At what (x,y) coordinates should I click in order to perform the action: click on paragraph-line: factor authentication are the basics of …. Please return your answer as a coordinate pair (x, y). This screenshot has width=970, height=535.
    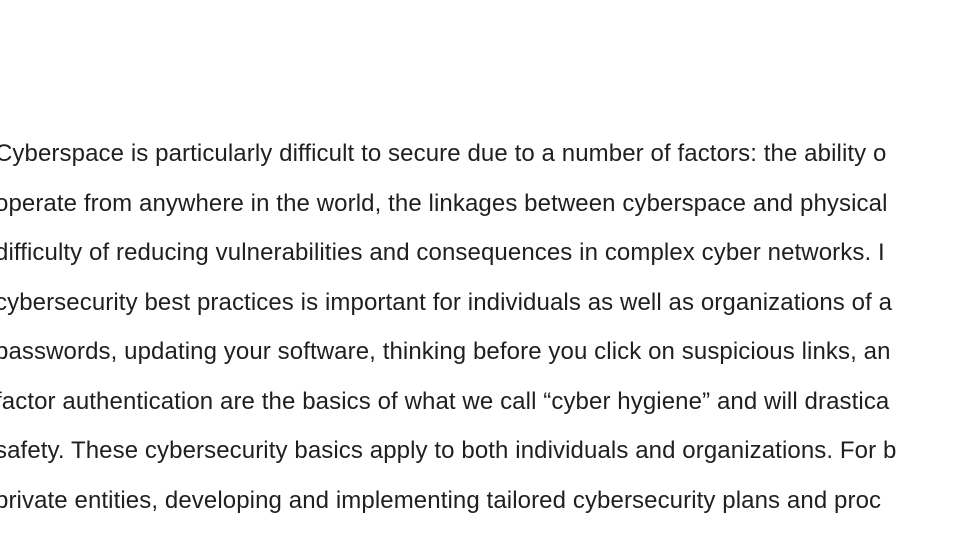
    Looking at the image, I should click on (445, 401).